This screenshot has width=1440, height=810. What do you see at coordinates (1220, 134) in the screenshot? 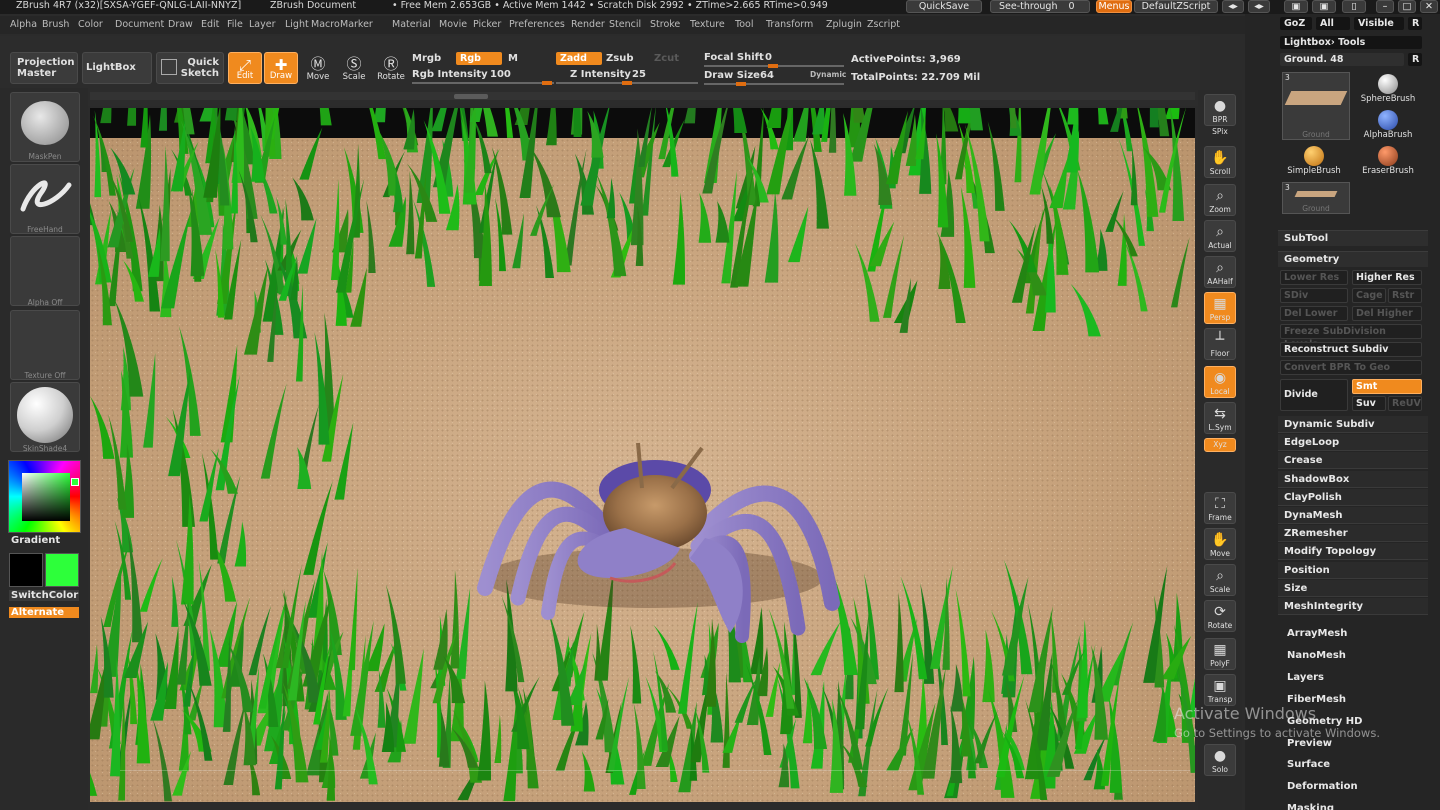
I see `spix-slider: SPix` at bounding box center [1220, 134].